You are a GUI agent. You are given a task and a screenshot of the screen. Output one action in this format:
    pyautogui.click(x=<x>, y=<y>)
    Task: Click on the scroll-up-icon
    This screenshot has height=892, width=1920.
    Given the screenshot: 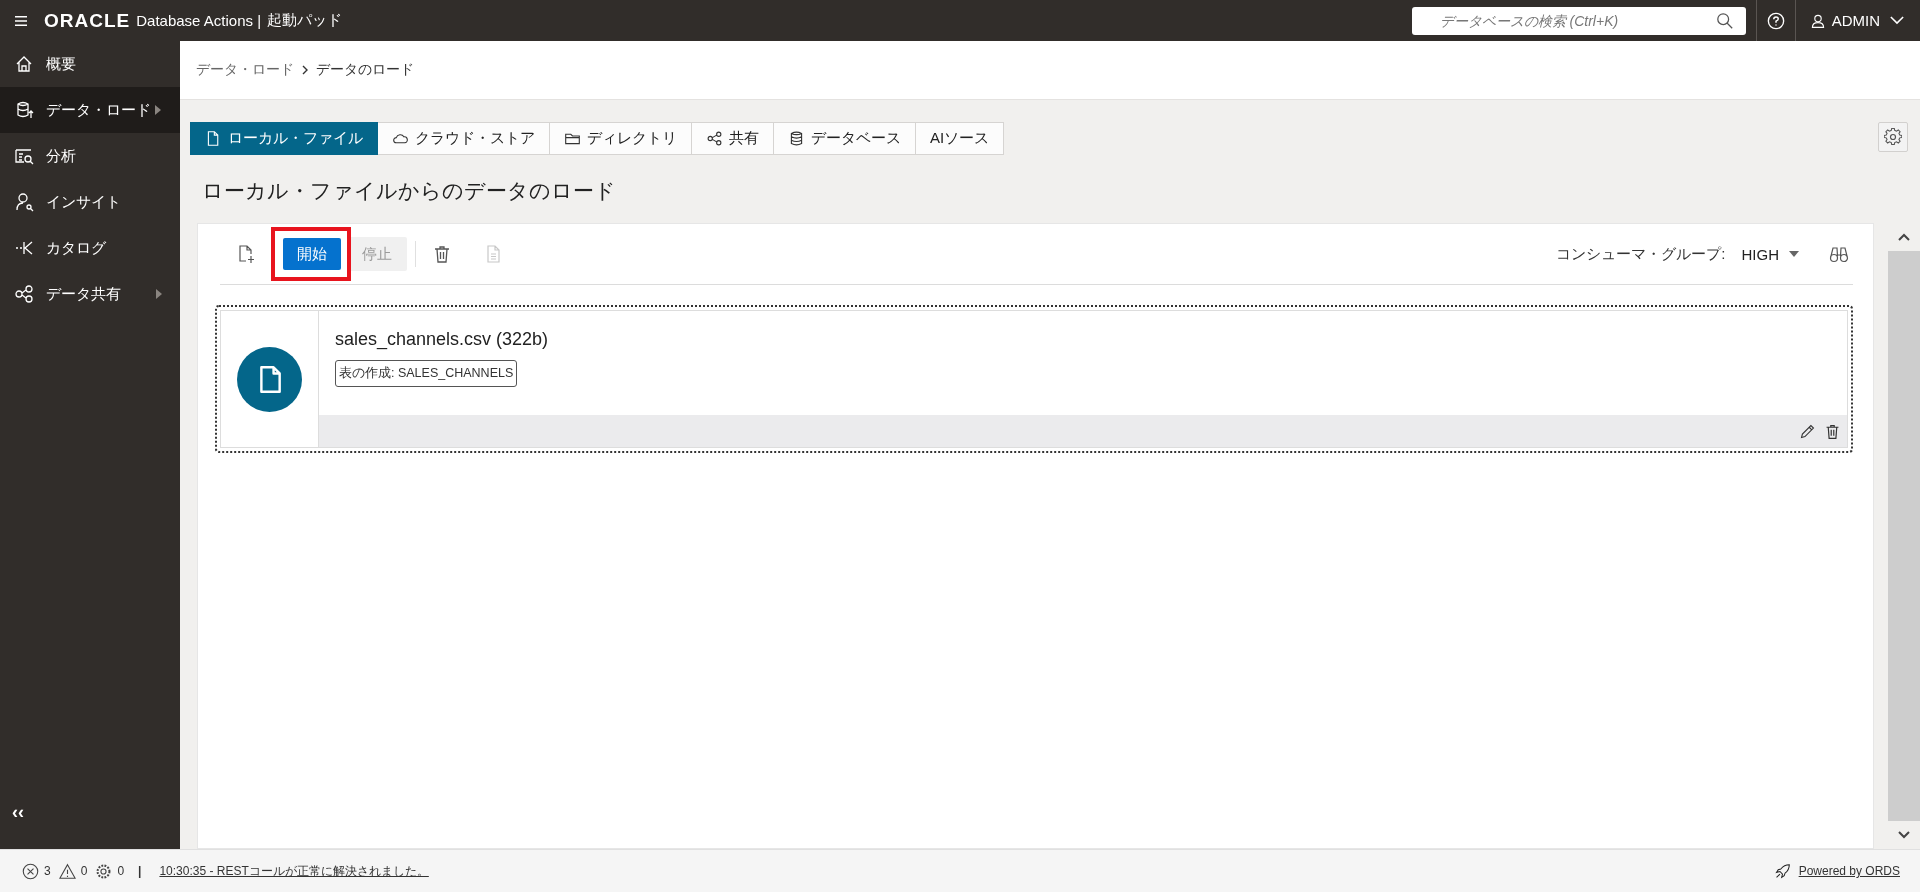 What is the action you would take?
    pyautogui.click(x=1904, y=237)
    